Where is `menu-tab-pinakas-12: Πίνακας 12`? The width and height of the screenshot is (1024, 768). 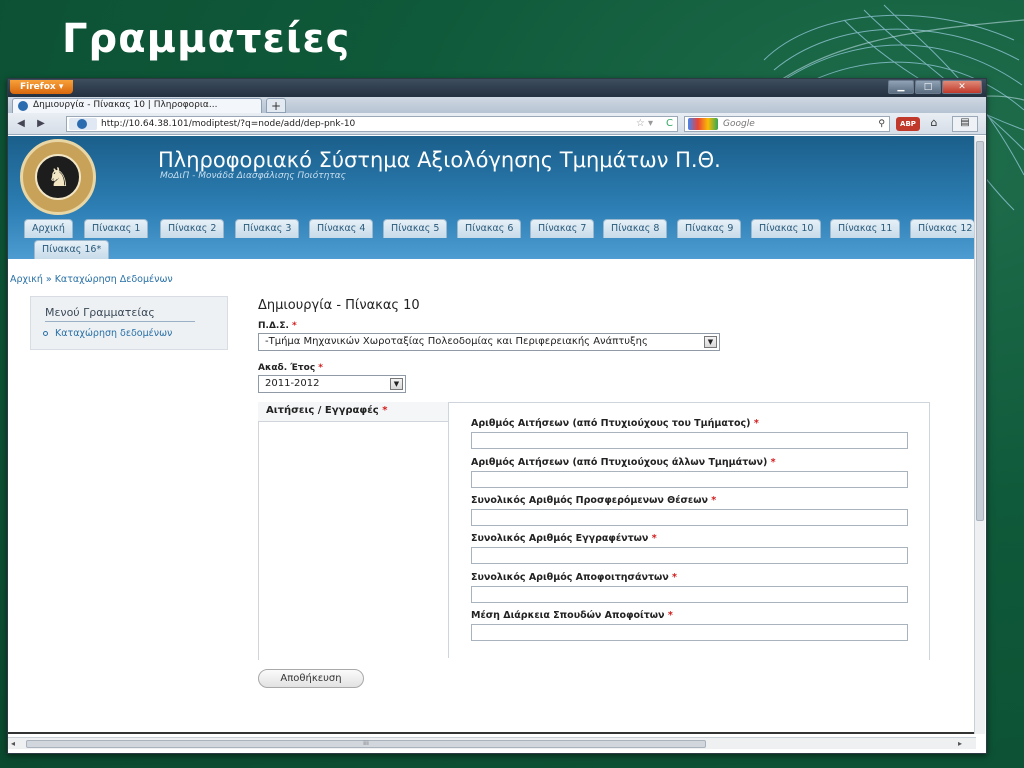 menu-tab-pinakas-12: Πίνακας 12 is located at coordinates (942, 228).